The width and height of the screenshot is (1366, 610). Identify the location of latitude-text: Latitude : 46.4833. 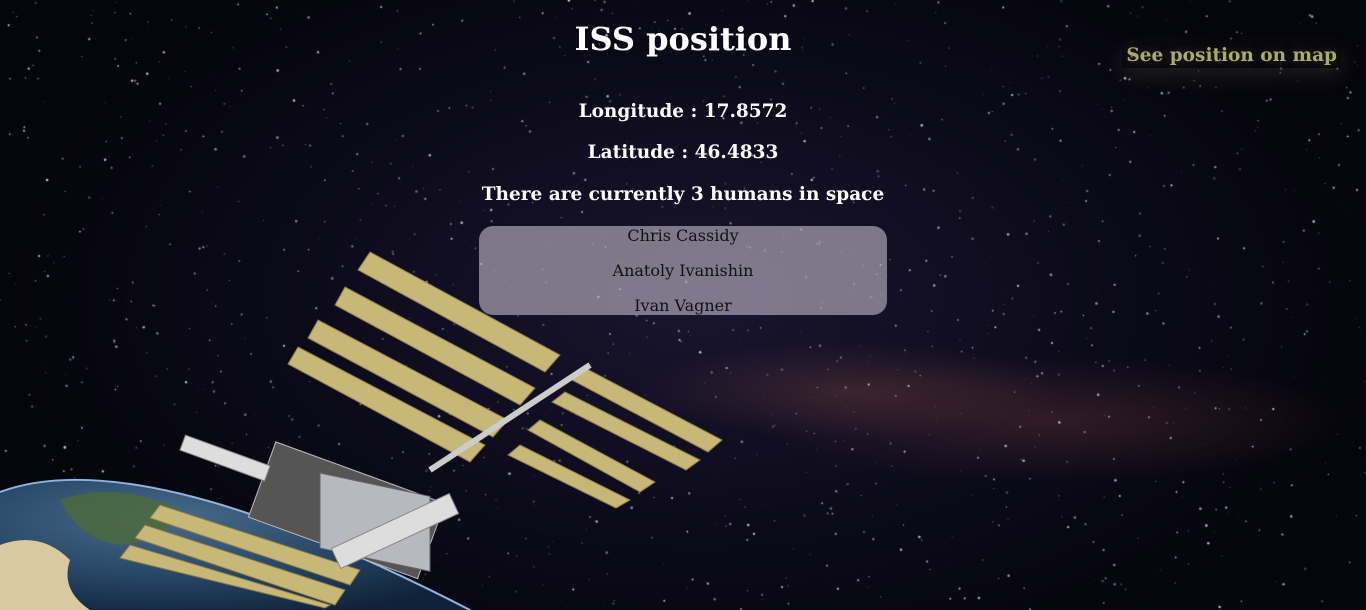
(683, 152).